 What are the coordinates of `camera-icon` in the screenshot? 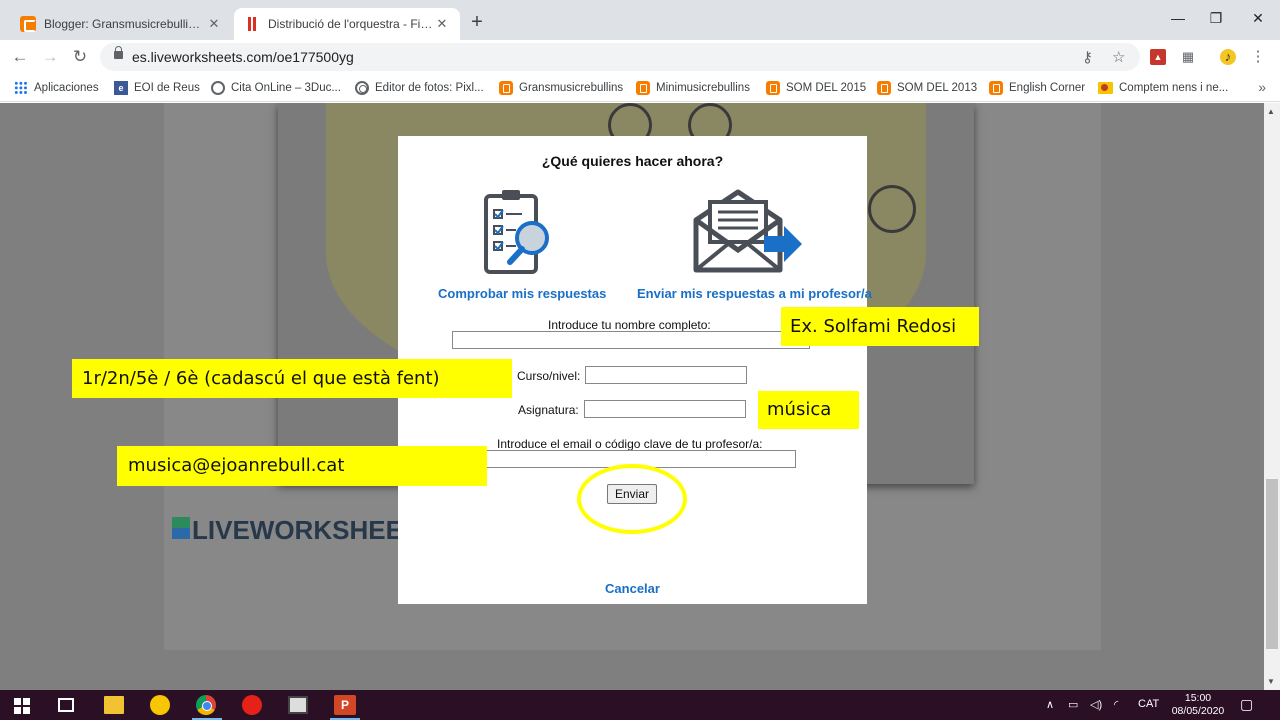 It's located at (362, 88).